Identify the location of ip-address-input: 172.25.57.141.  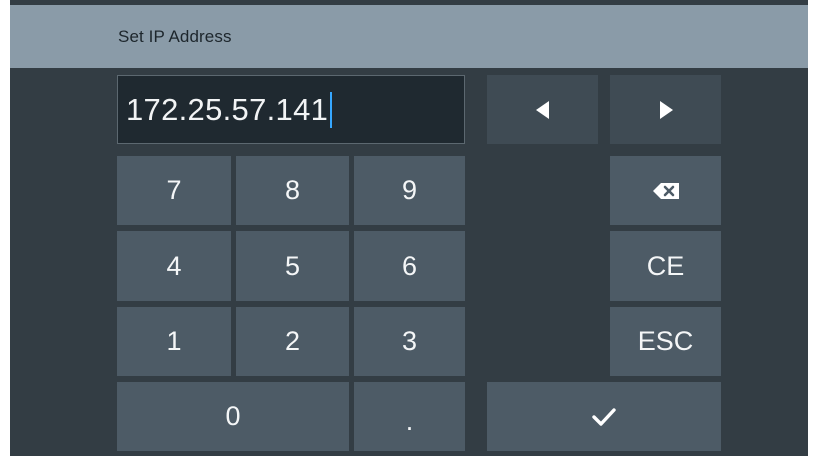
(291, 109).